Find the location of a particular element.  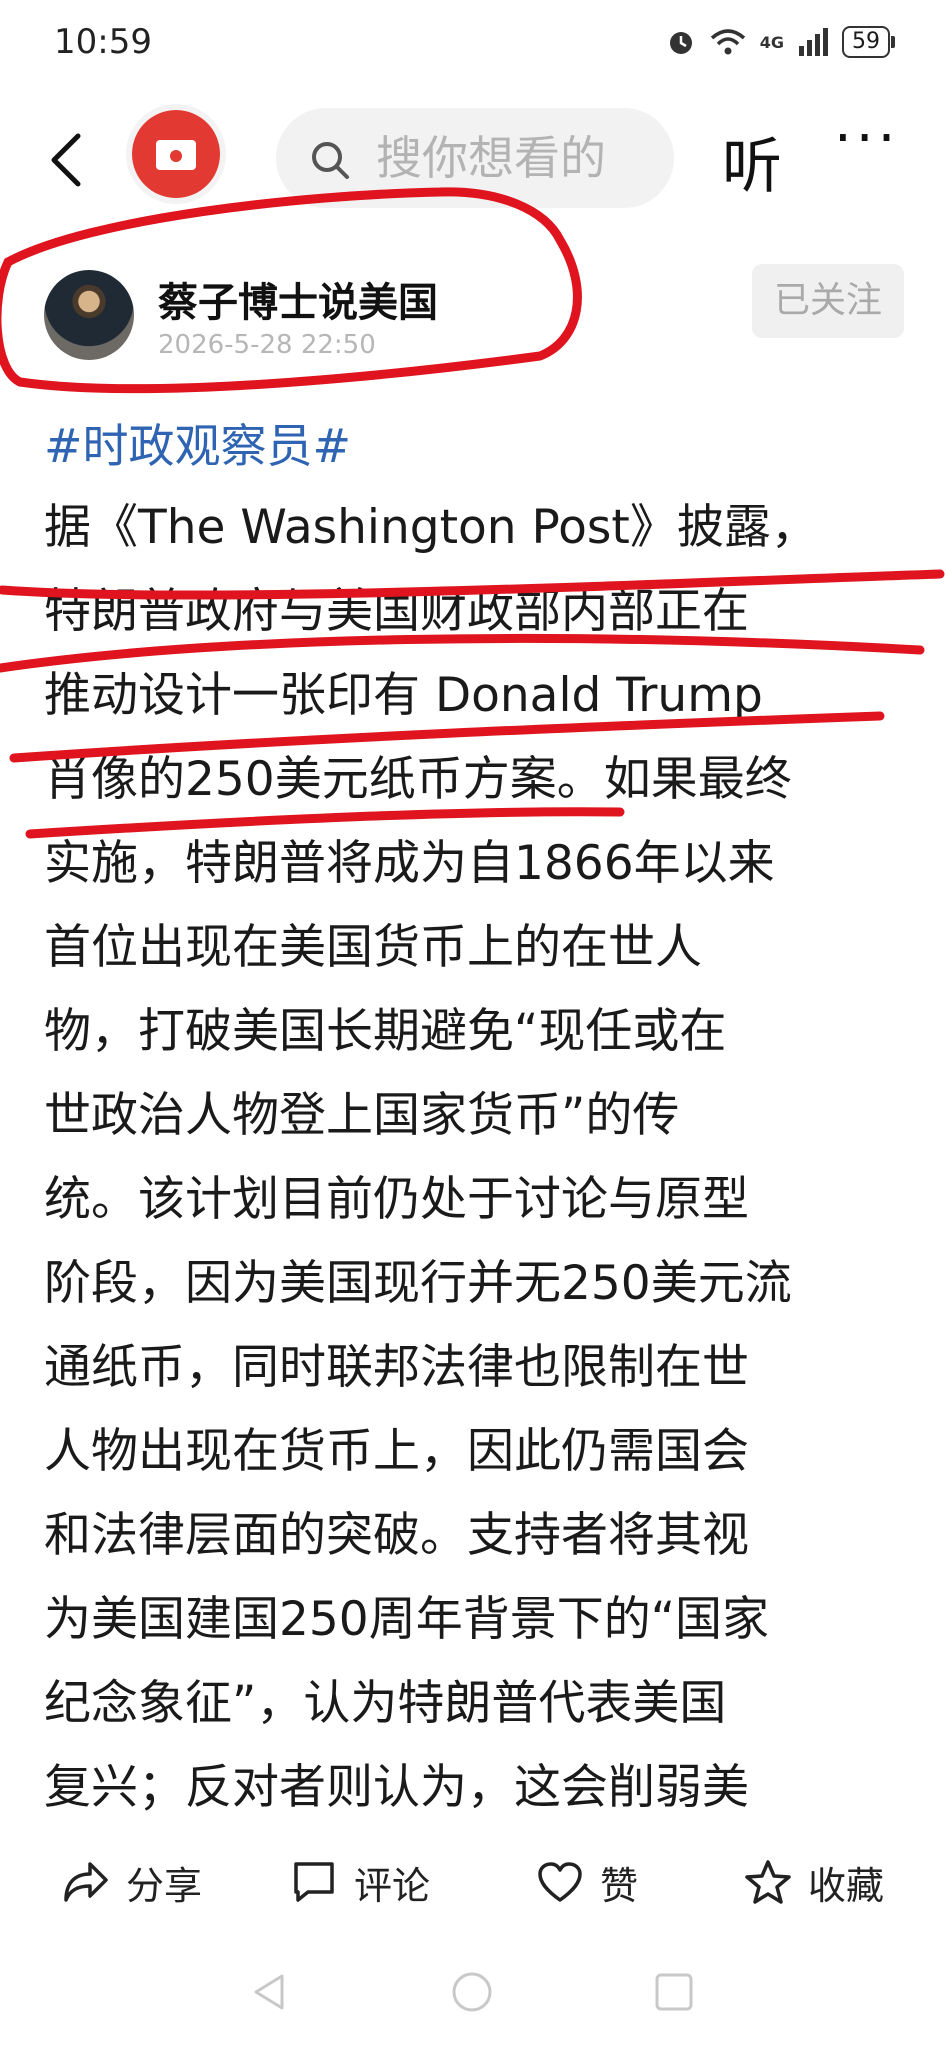

article-line: 统。该计划目前仍处于讨论与原型 is located at coordinates (396, 1199).